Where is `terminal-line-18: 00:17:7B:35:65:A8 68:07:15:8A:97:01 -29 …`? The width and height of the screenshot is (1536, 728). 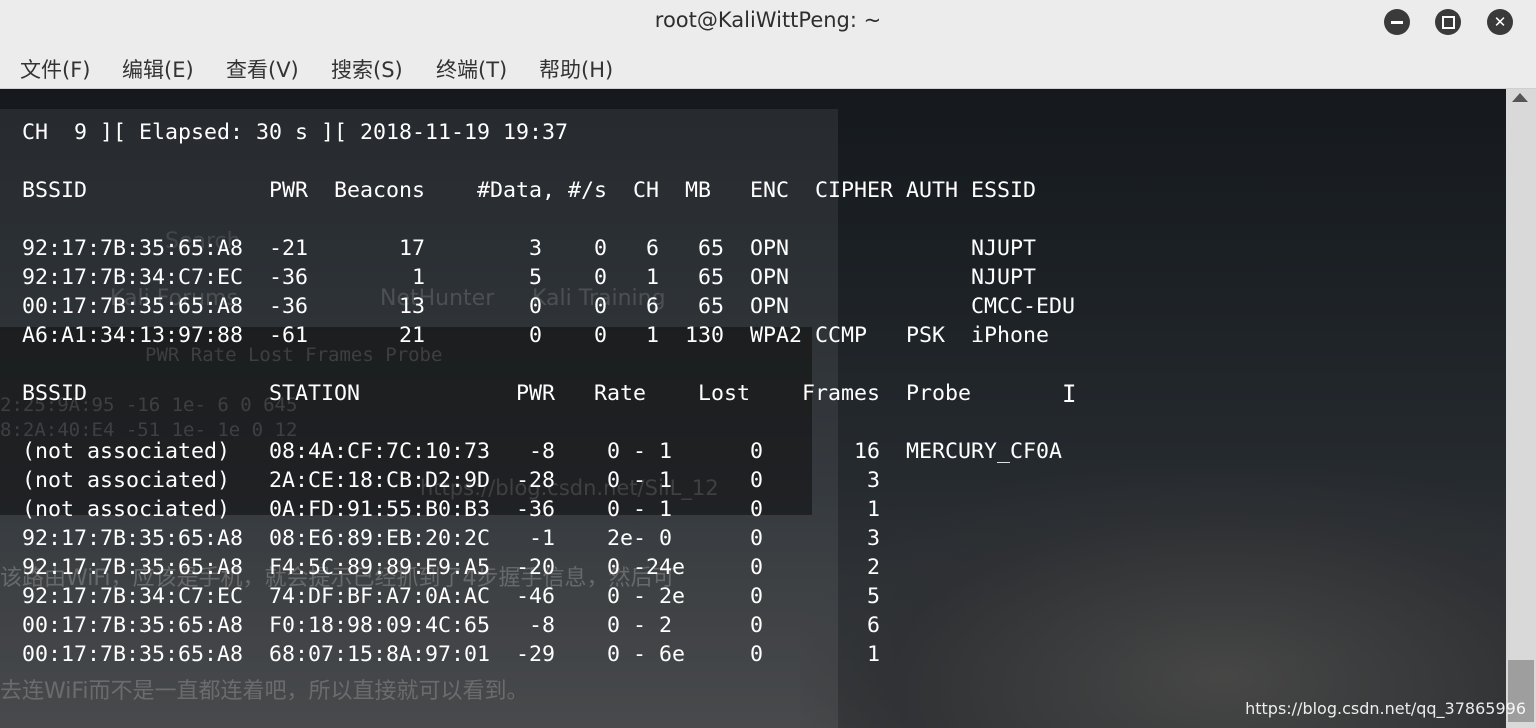
terminal-line-18: 00:17:7B:35:65:A8 68:07:15:8A:97:01 -29 … is located at coordinates (451, 654).